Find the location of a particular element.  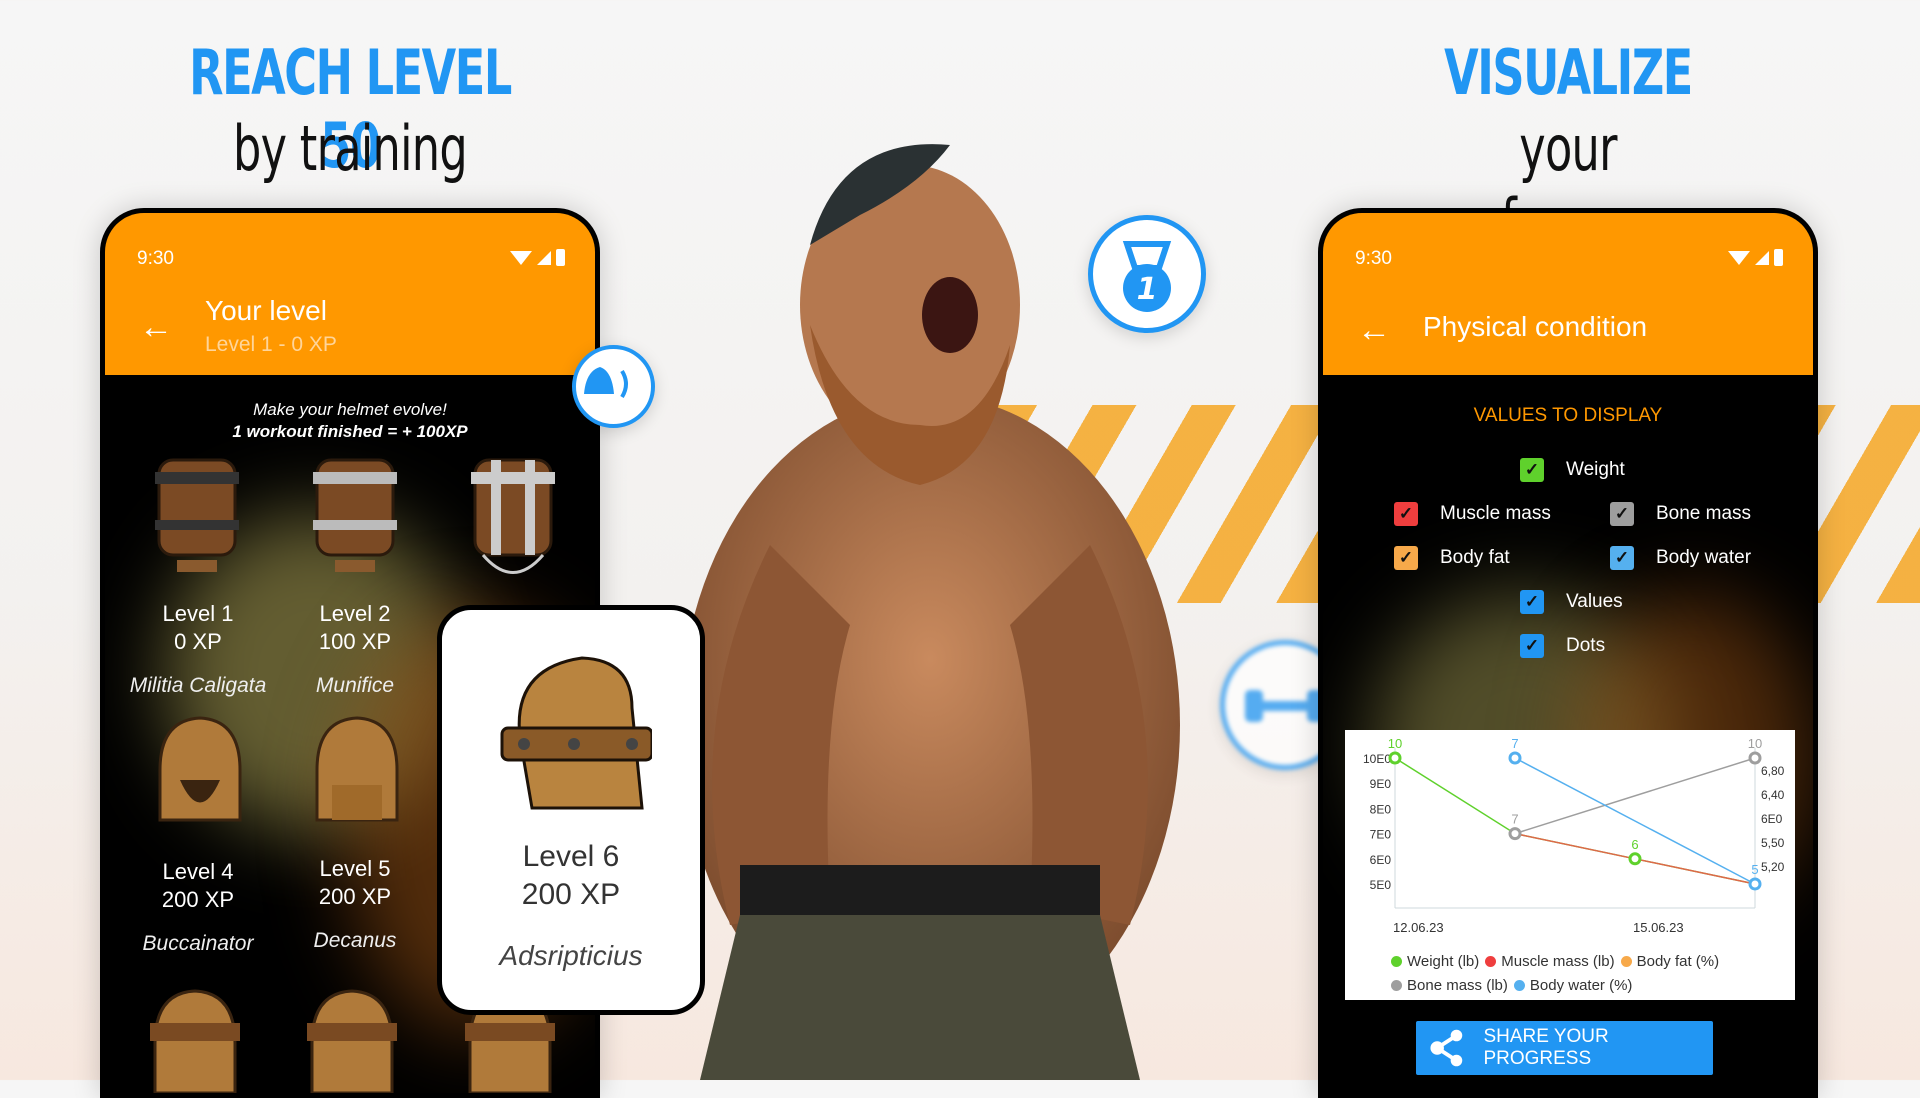

level-highlight-card: Level 6 200 XP Adsripticius is located at coordinates (571, 810).